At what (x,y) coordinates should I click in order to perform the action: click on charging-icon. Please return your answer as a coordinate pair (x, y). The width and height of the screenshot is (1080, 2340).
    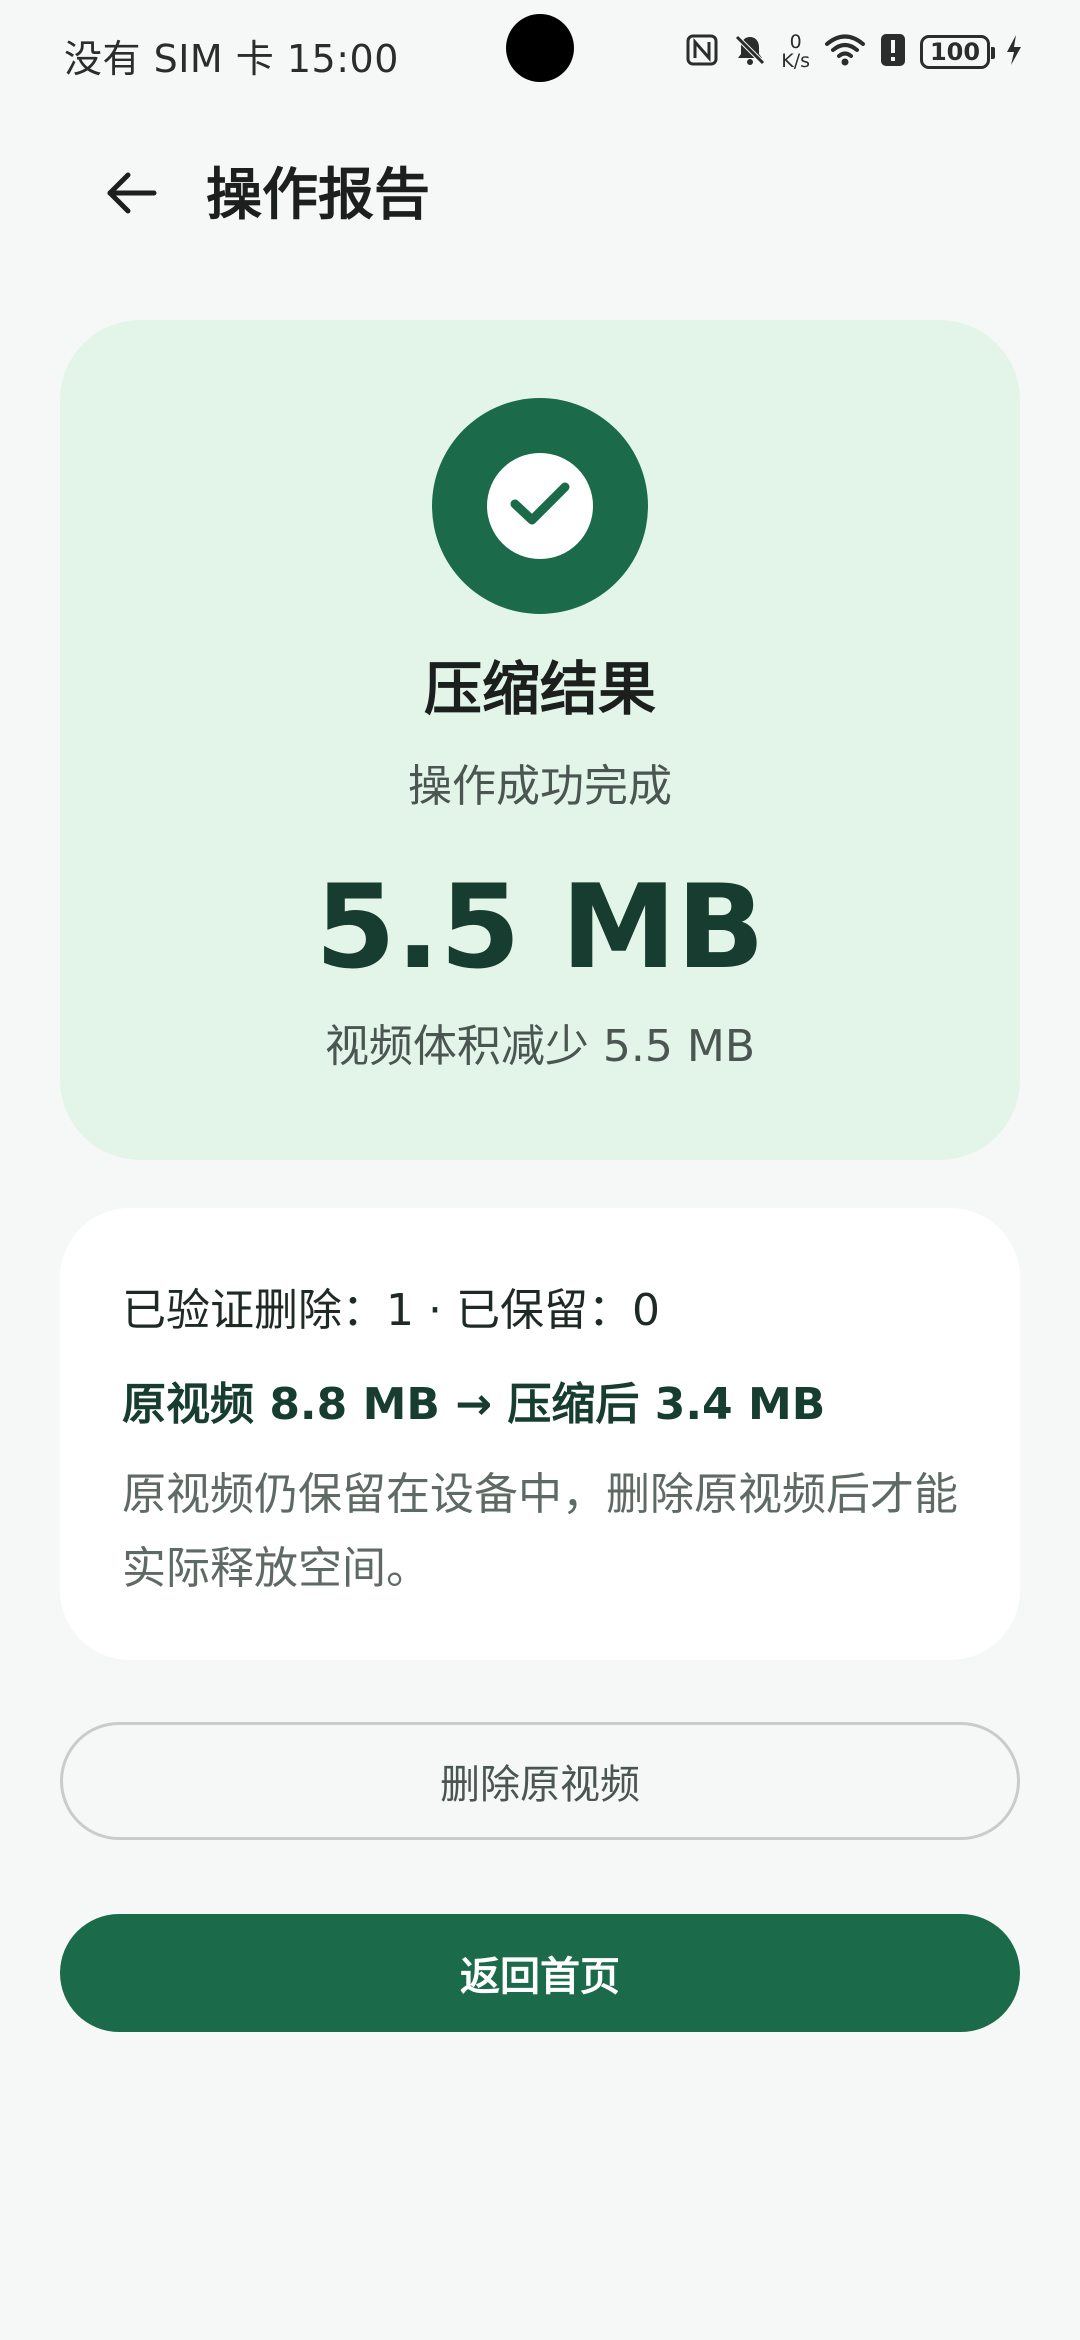
    Looking at the image, I should click on (1014, 52).